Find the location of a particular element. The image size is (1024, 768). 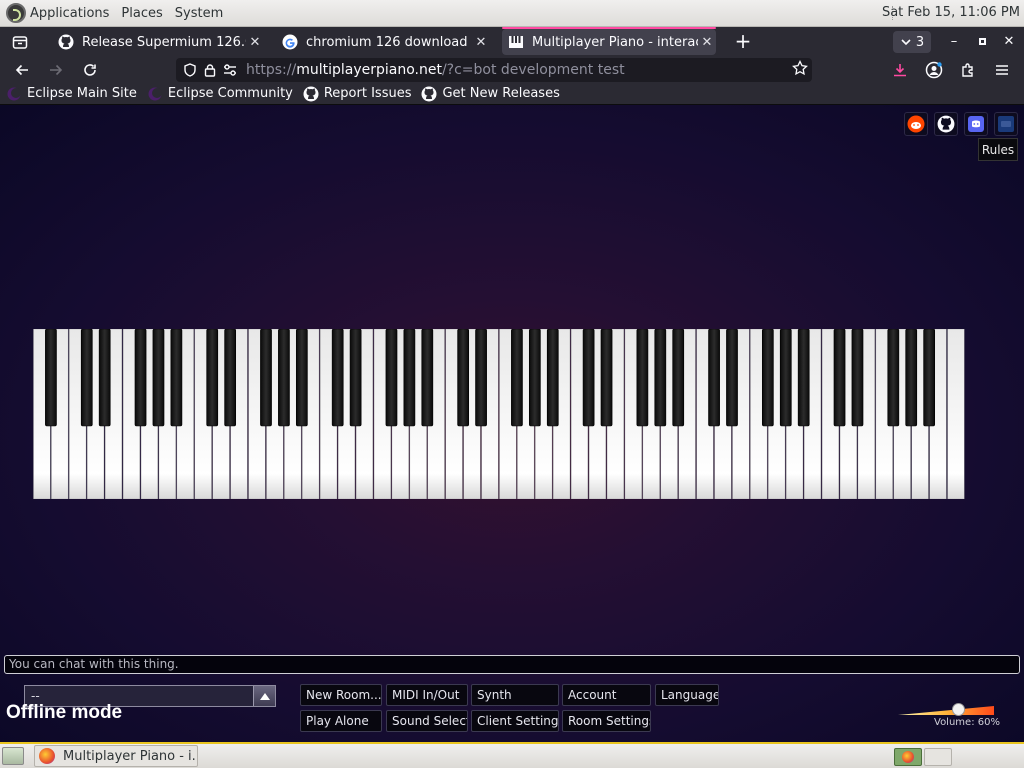

tab-supermium: Release Supermium 126.0.64 ✕ is located at coordinates (158, 42).